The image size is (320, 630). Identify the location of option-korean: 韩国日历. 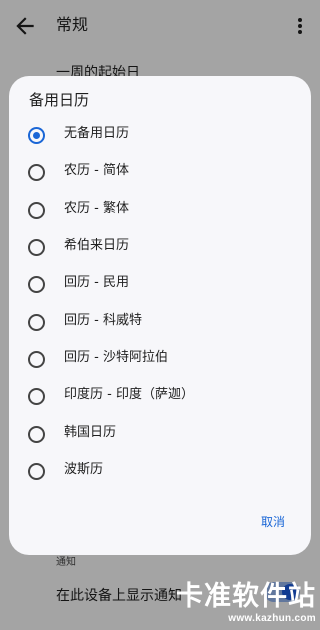
(160, 433).